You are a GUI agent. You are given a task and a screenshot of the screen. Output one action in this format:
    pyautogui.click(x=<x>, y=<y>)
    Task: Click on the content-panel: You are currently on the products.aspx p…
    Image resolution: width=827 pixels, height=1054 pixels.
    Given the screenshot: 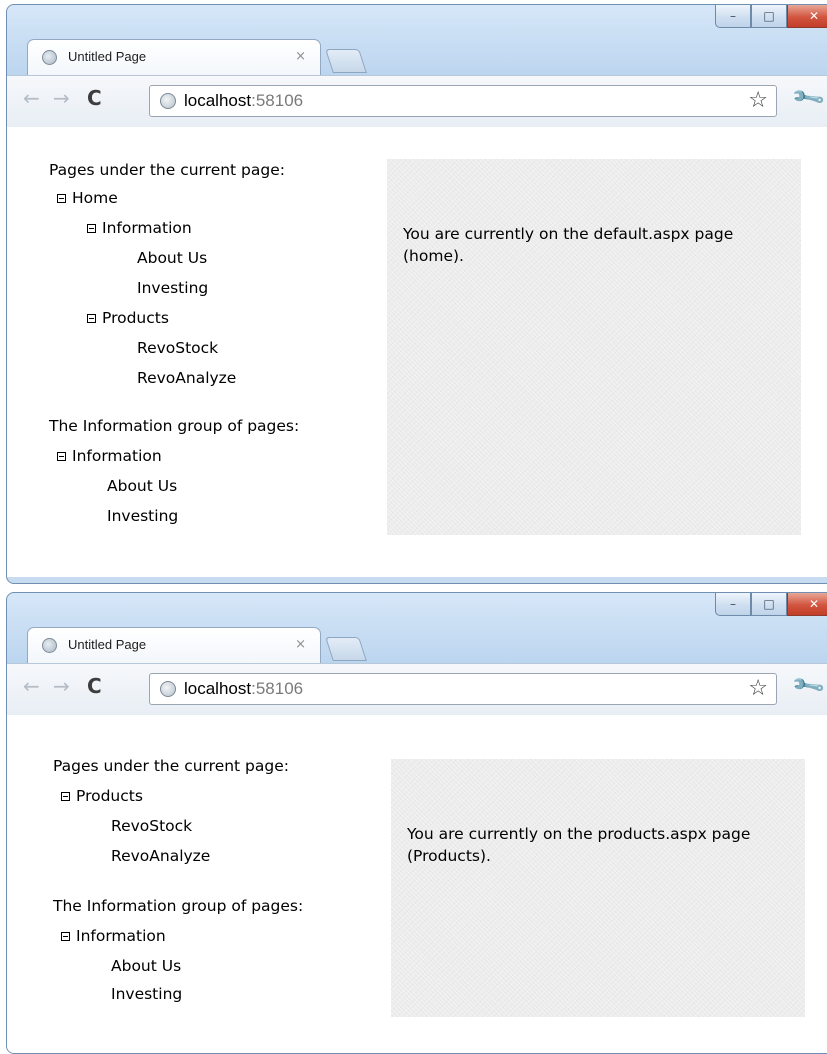 What is the action you would take?
    pyautogui.click(x=598, y=888)
    